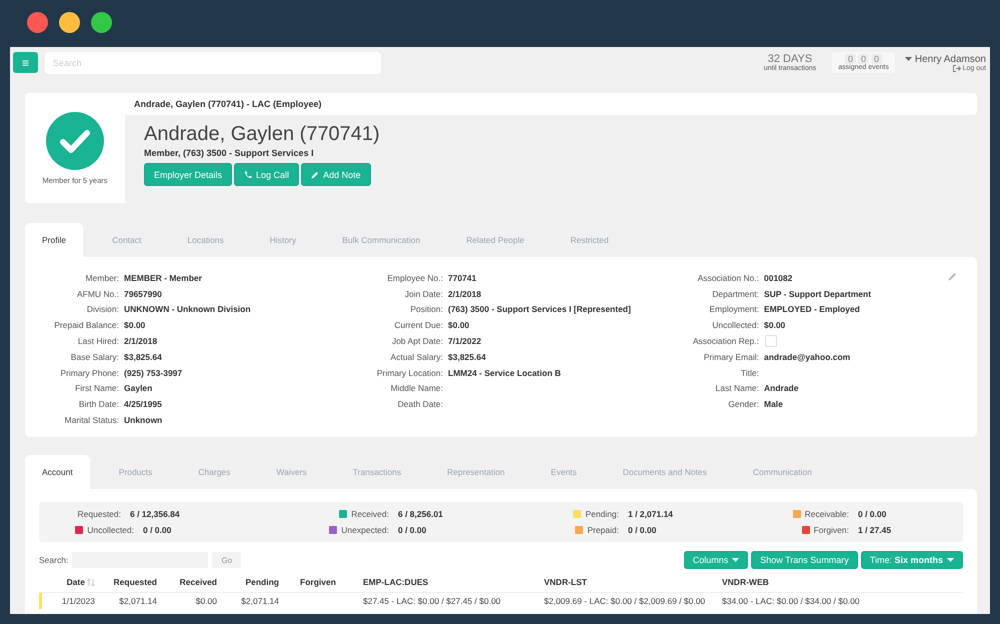 The height and width of the screenshot is (624, 1000). What do you see at coordinates (564, 472) in the screenshot?
I see `account-tab: Events` at bounding box center [564, 472].